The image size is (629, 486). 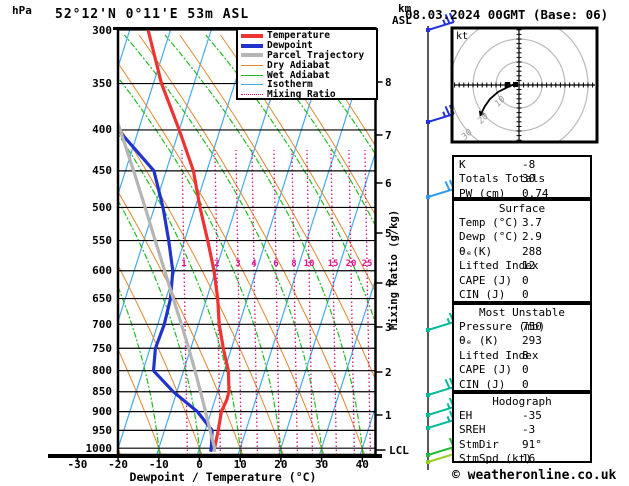 What do you see at coordinates (102, 430) in the screenshot?
I see `pressure-tick-label: 950` at bounding box center [102, 430].